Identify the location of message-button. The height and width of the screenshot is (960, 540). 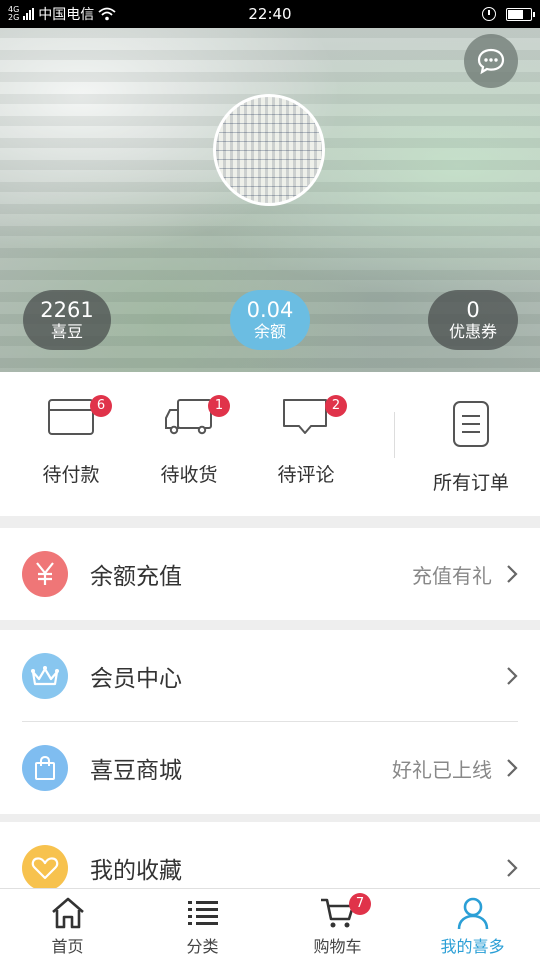
(491, 61).